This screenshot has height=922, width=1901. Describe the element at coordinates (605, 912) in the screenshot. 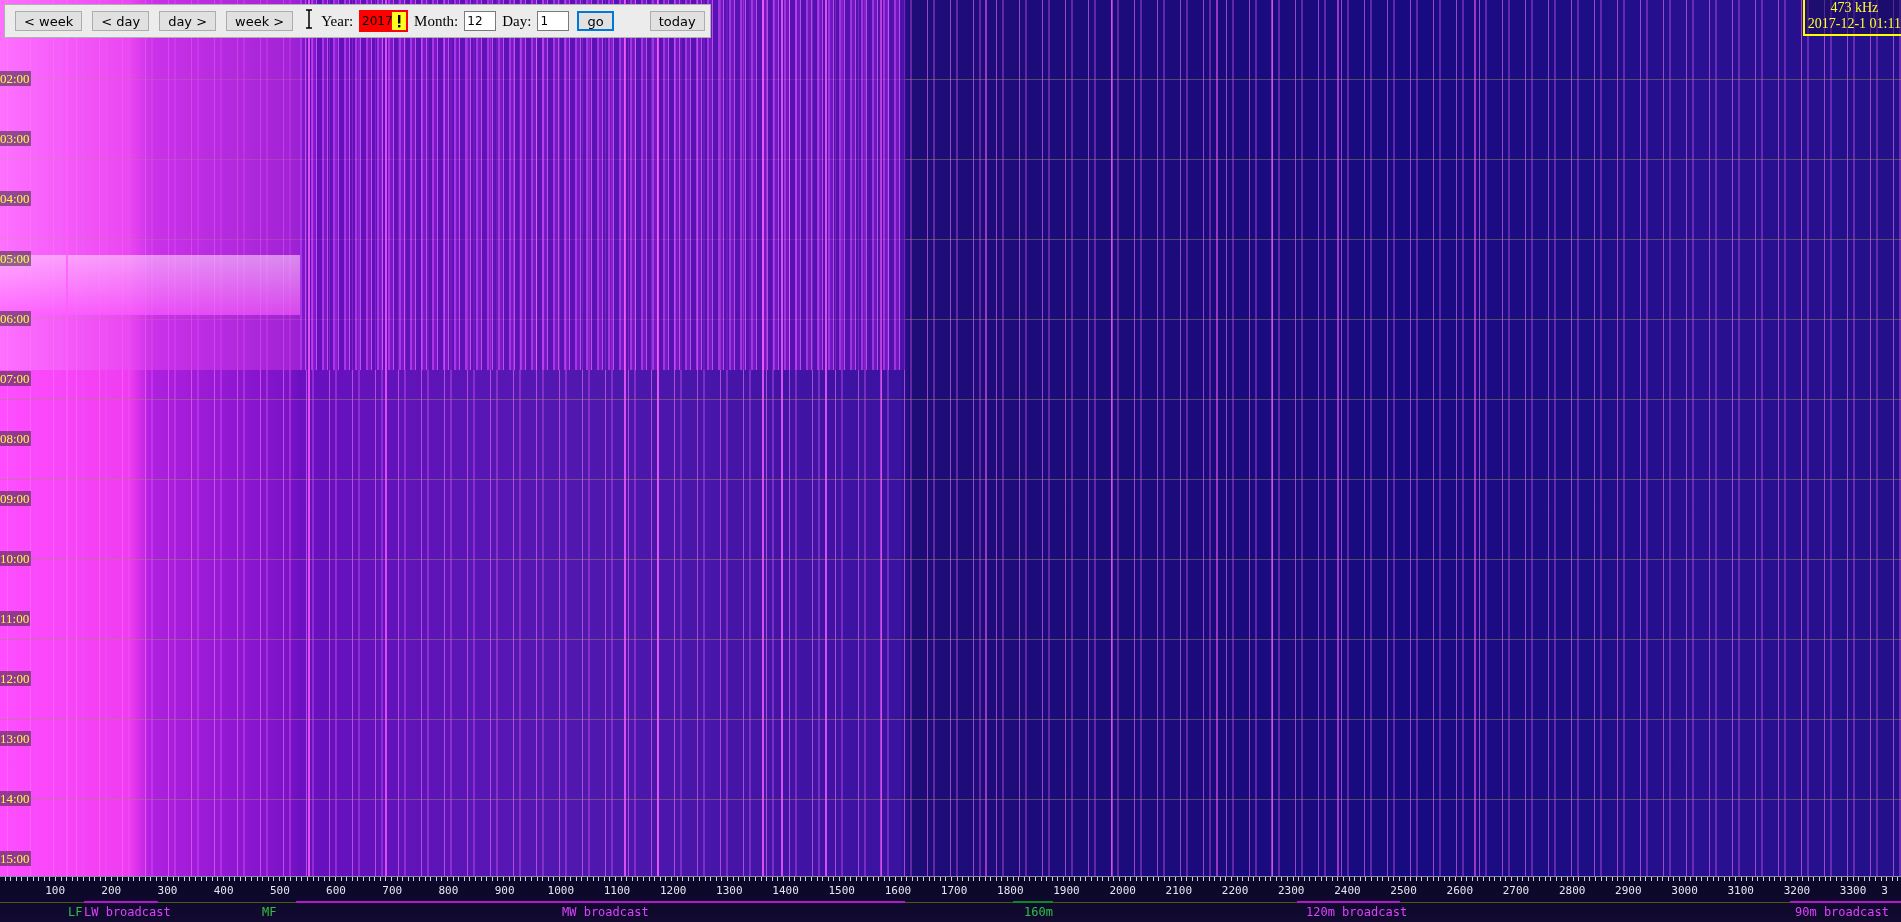

I see `band-label: MW broadcast` at that location.